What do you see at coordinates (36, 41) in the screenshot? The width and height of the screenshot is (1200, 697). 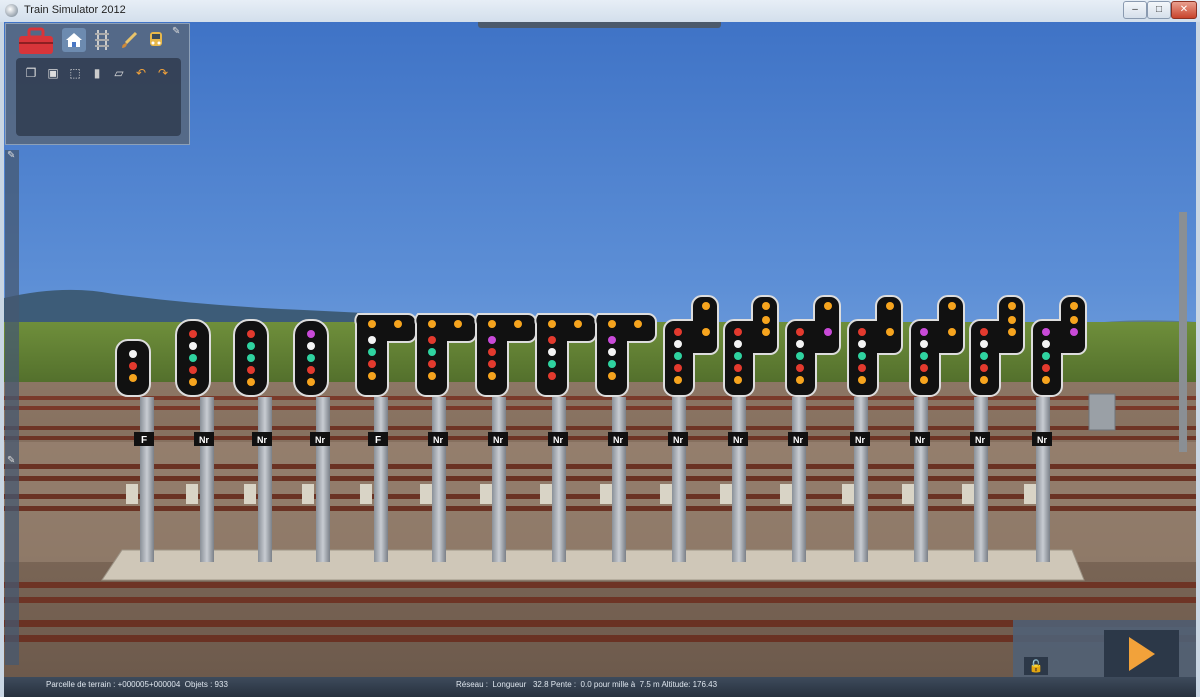 I see `toolbox-icon` at bounding box center [36, 41].